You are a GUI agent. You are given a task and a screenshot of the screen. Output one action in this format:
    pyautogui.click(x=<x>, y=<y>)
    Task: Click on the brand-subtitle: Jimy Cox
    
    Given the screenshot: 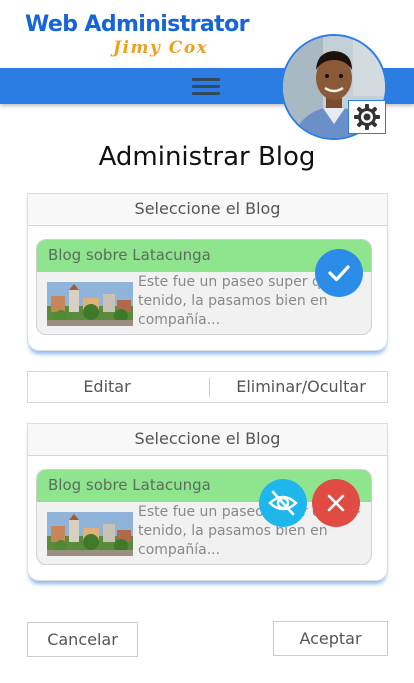 What is the action you would take?
    pyautogui.click(x=161, y=48)
    